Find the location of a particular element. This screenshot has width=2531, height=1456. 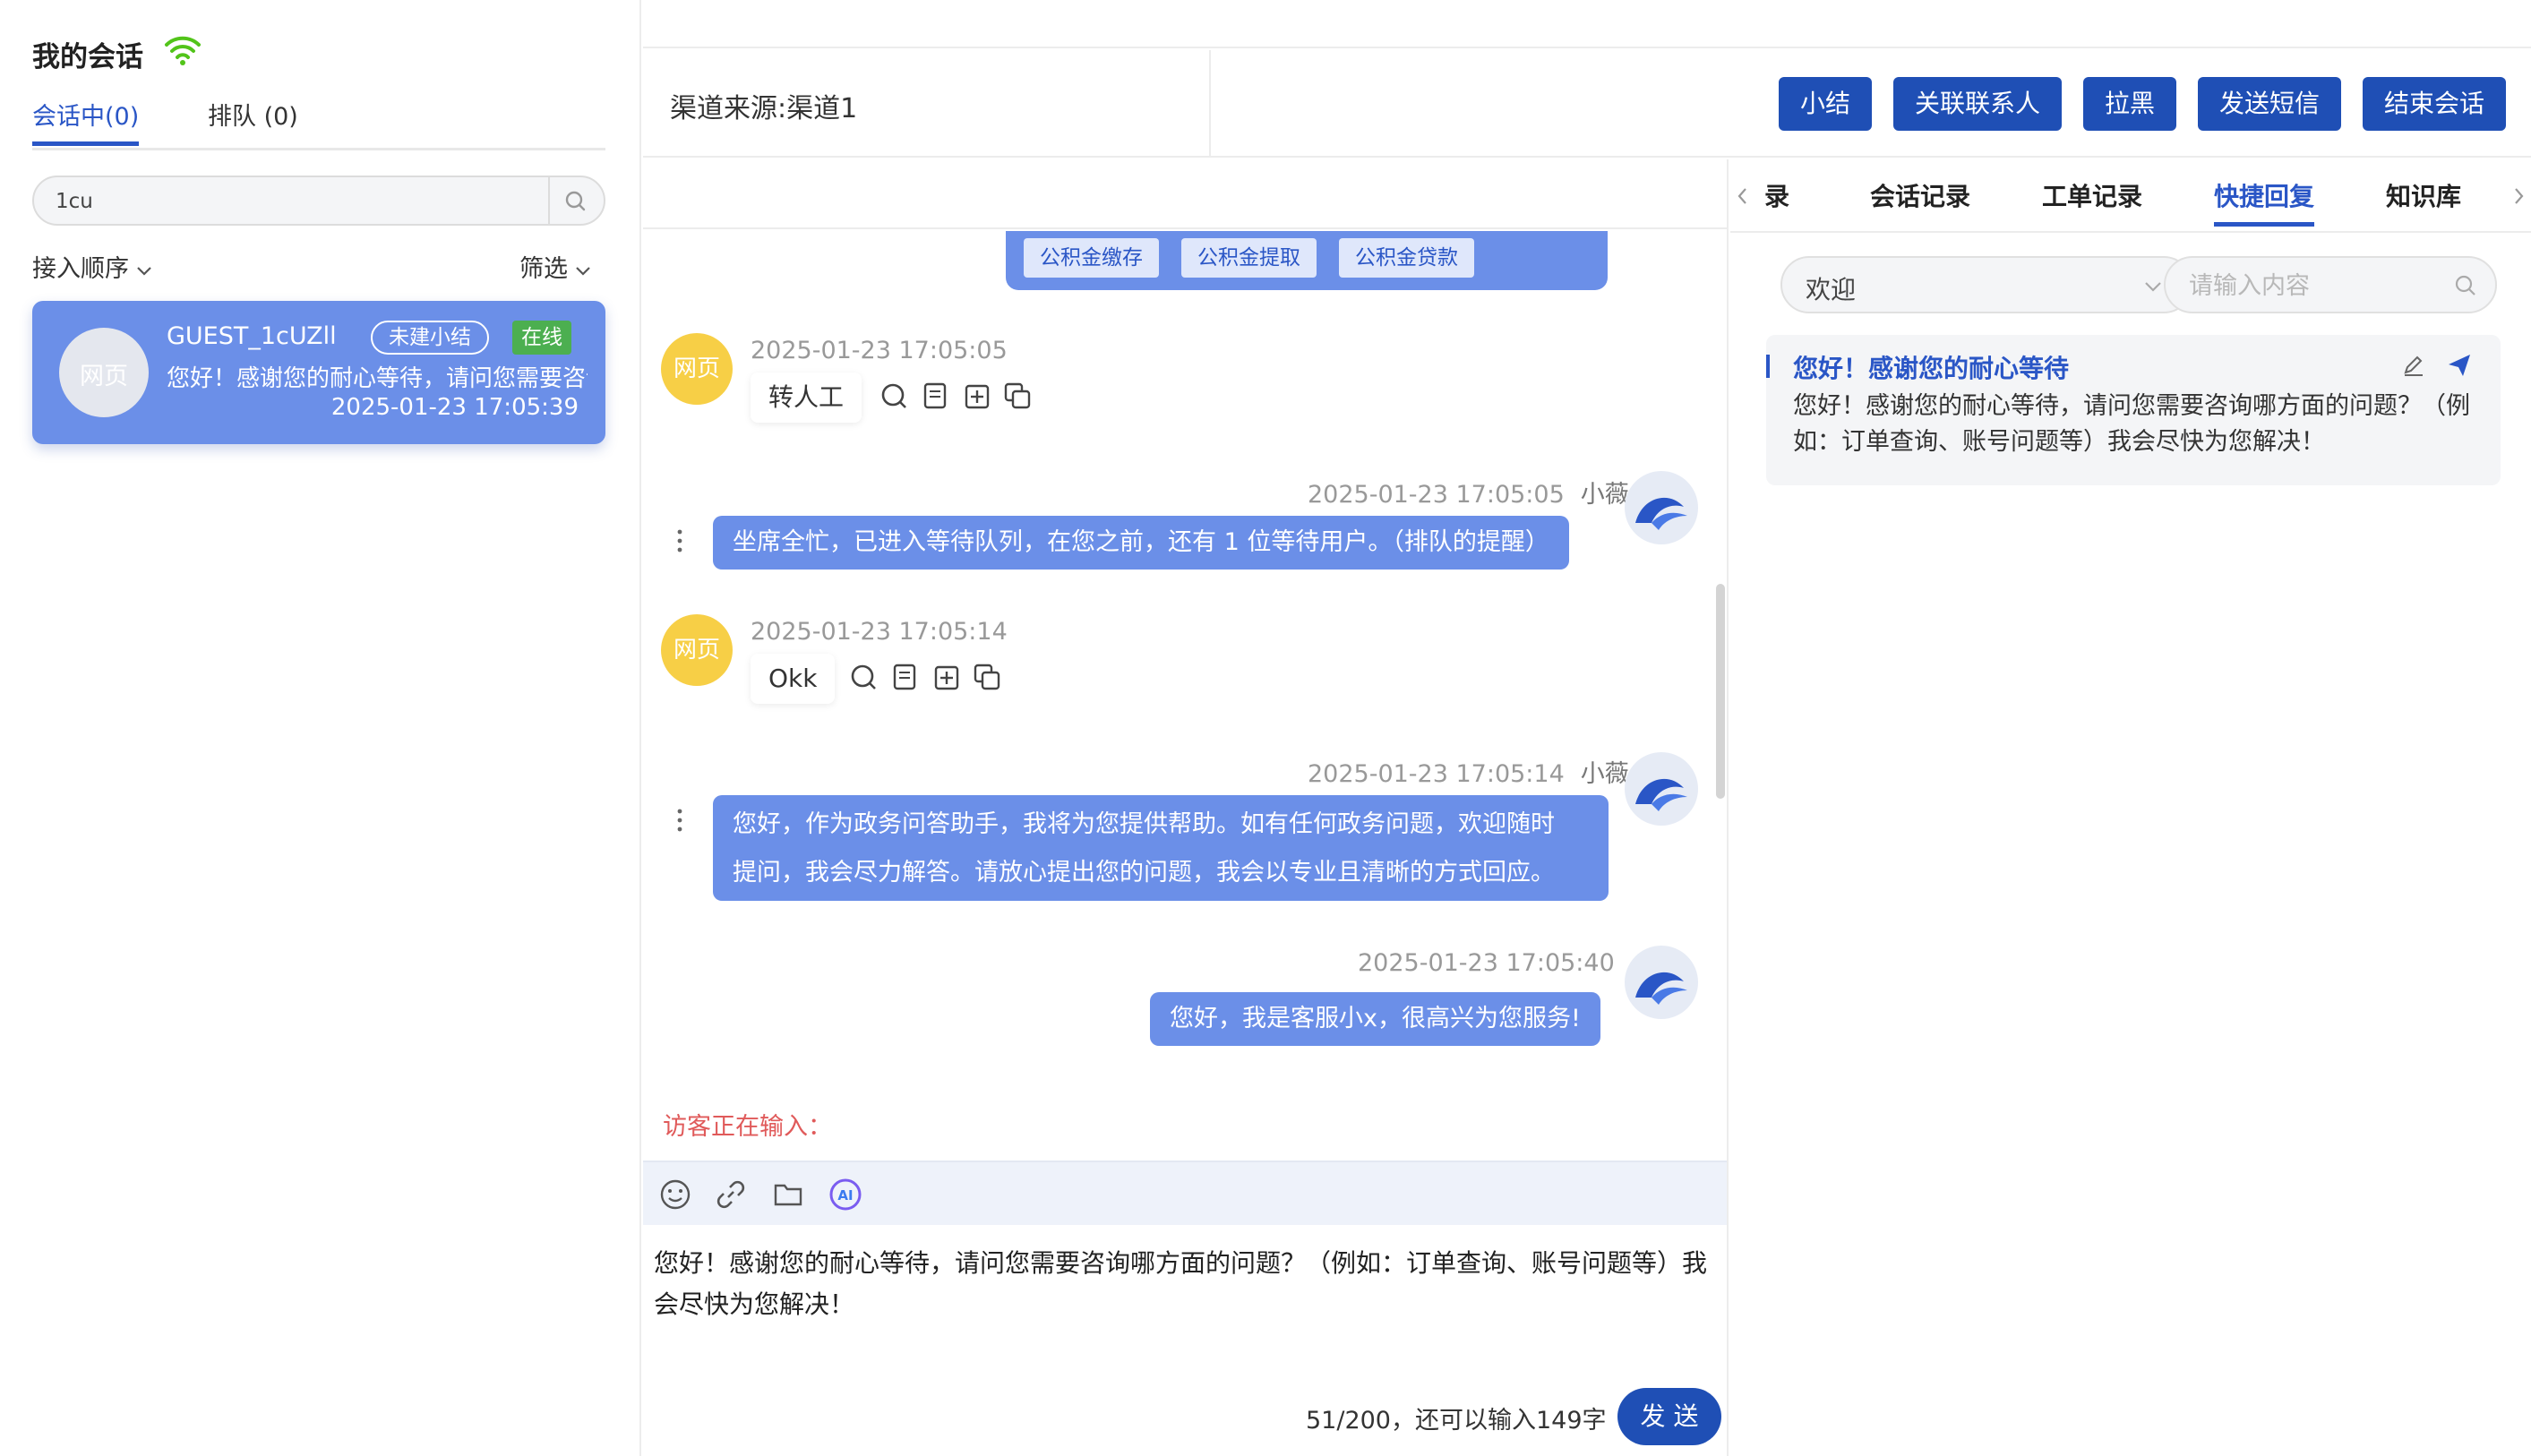

ai-icon: AI is located at coordinates (845, 1194).